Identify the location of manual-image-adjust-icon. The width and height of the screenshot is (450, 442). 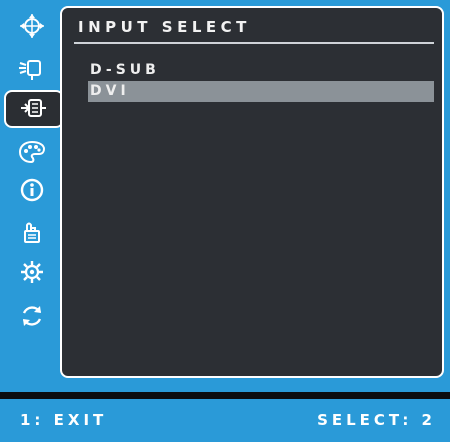
(32, 232).